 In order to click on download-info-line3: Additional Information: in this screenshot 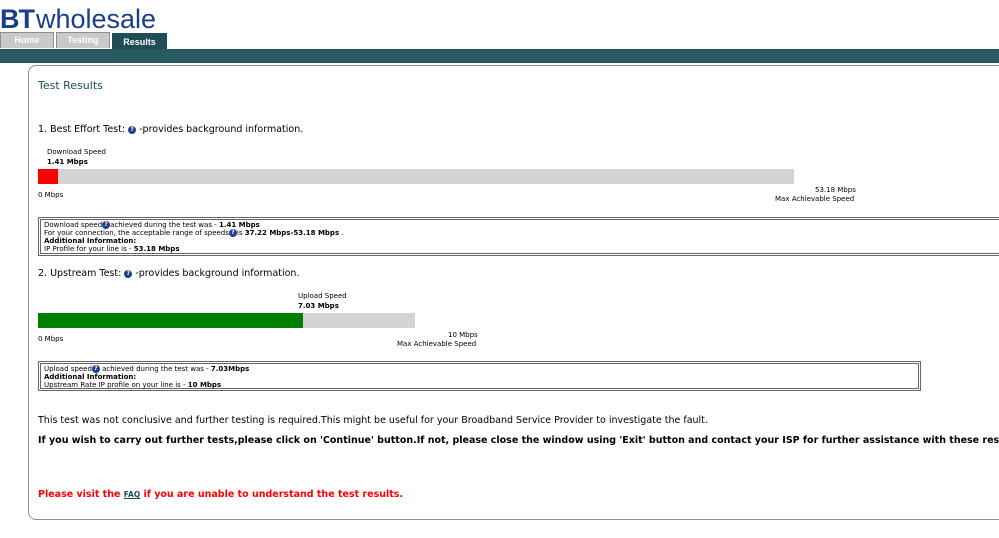, I will do `click(90, 241)`.